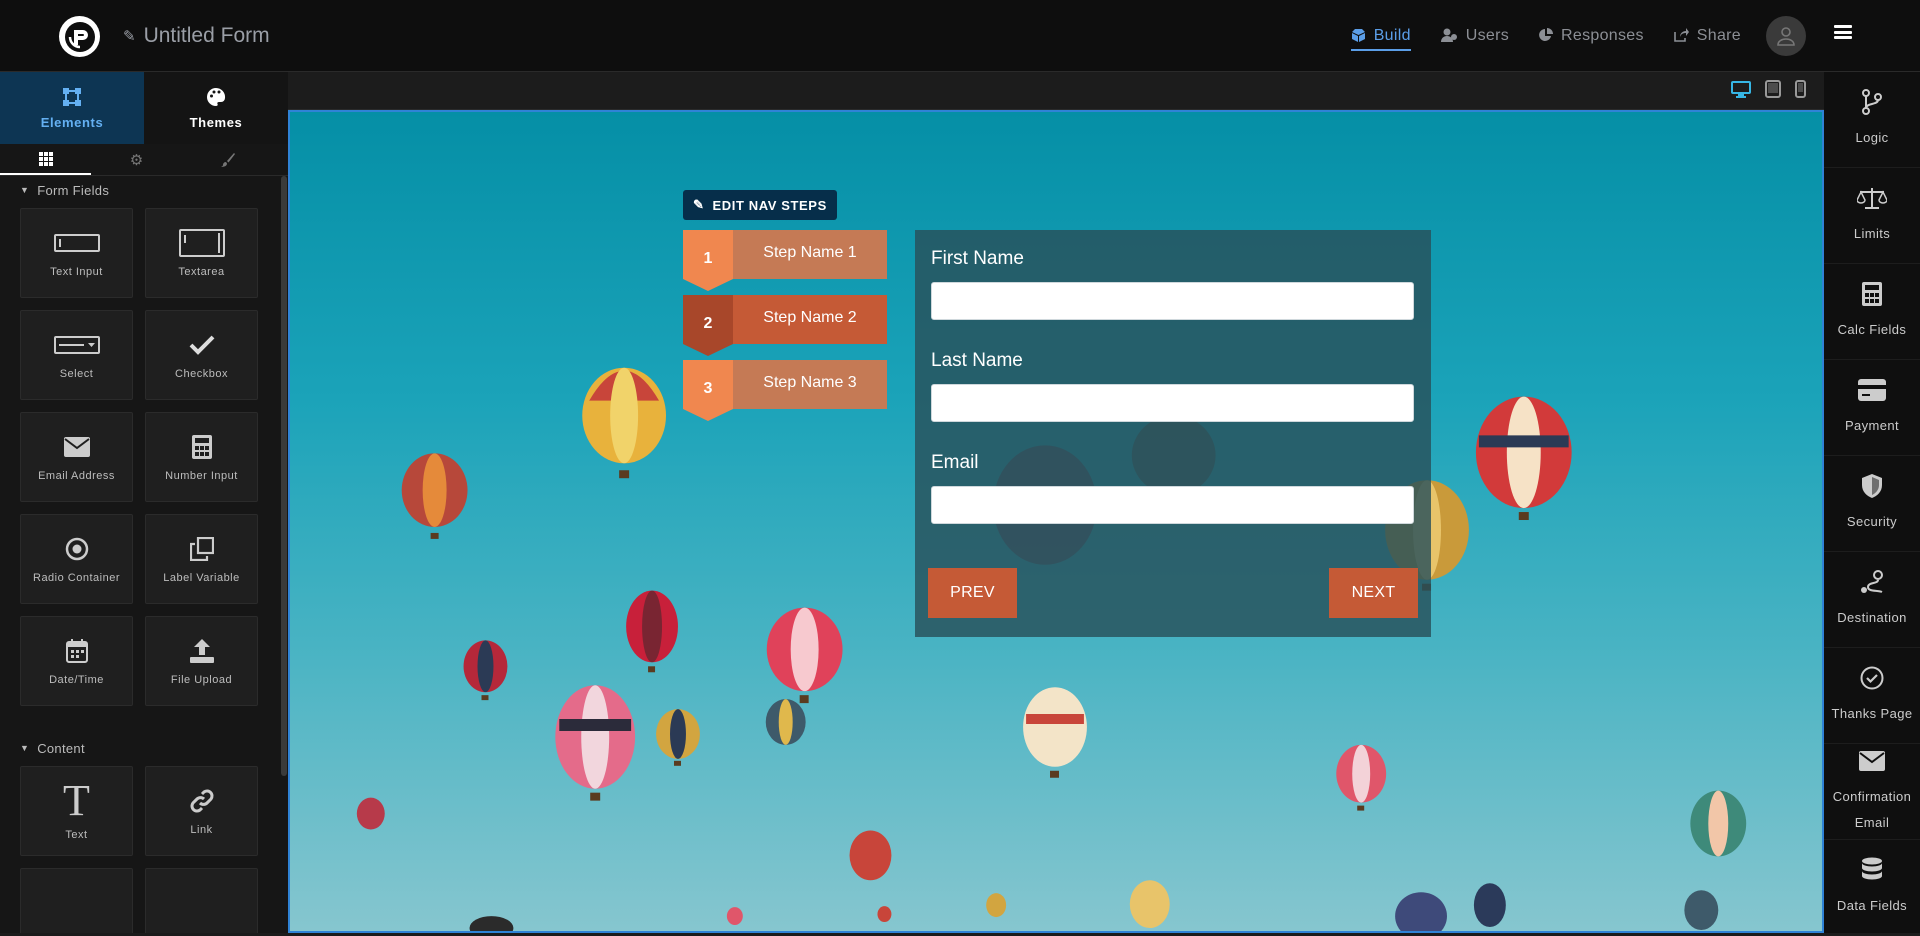 This screenshot has height=936, width=1920. Describe the element at coordinates (201, 447) in the screenshot. I see `calculator-icon` at that location.